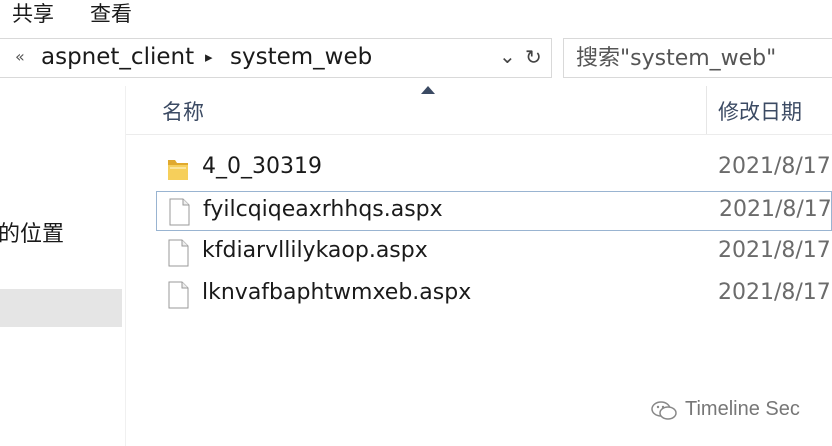  Describe the element at coordinates (494, 295) in the screenshot. I see `file-row: lknvafbaphtwmxeb.aspx 2021/8/17` at that location.